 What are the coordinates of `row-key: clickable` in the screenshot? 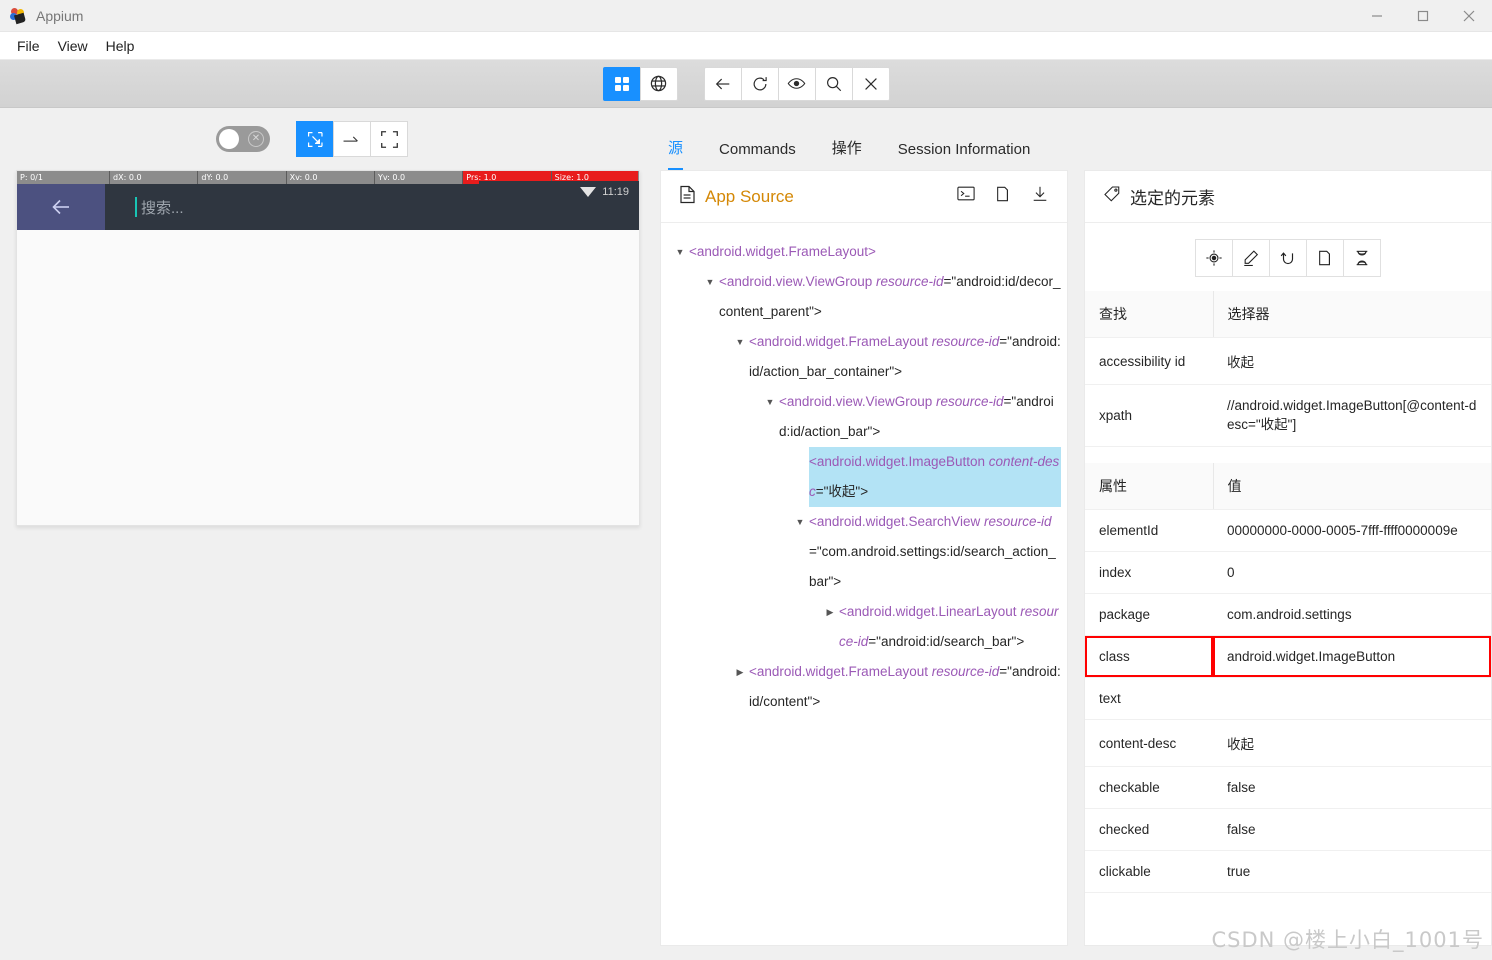 It's located at (1149, 871).